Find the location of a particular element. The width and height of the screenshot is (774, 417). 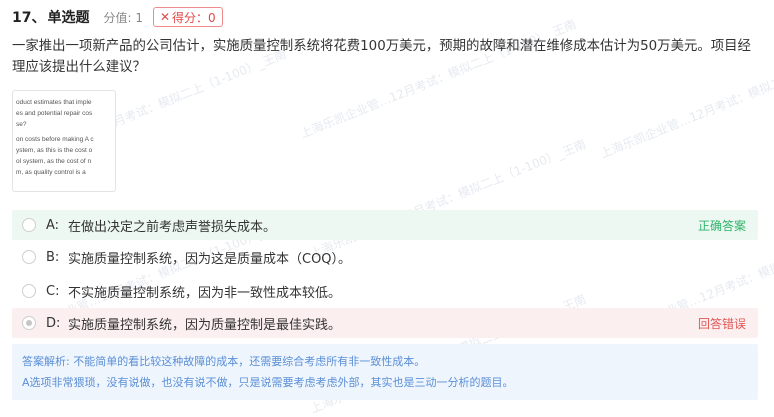

option-letter: D: is located at coordinates (53, 323).